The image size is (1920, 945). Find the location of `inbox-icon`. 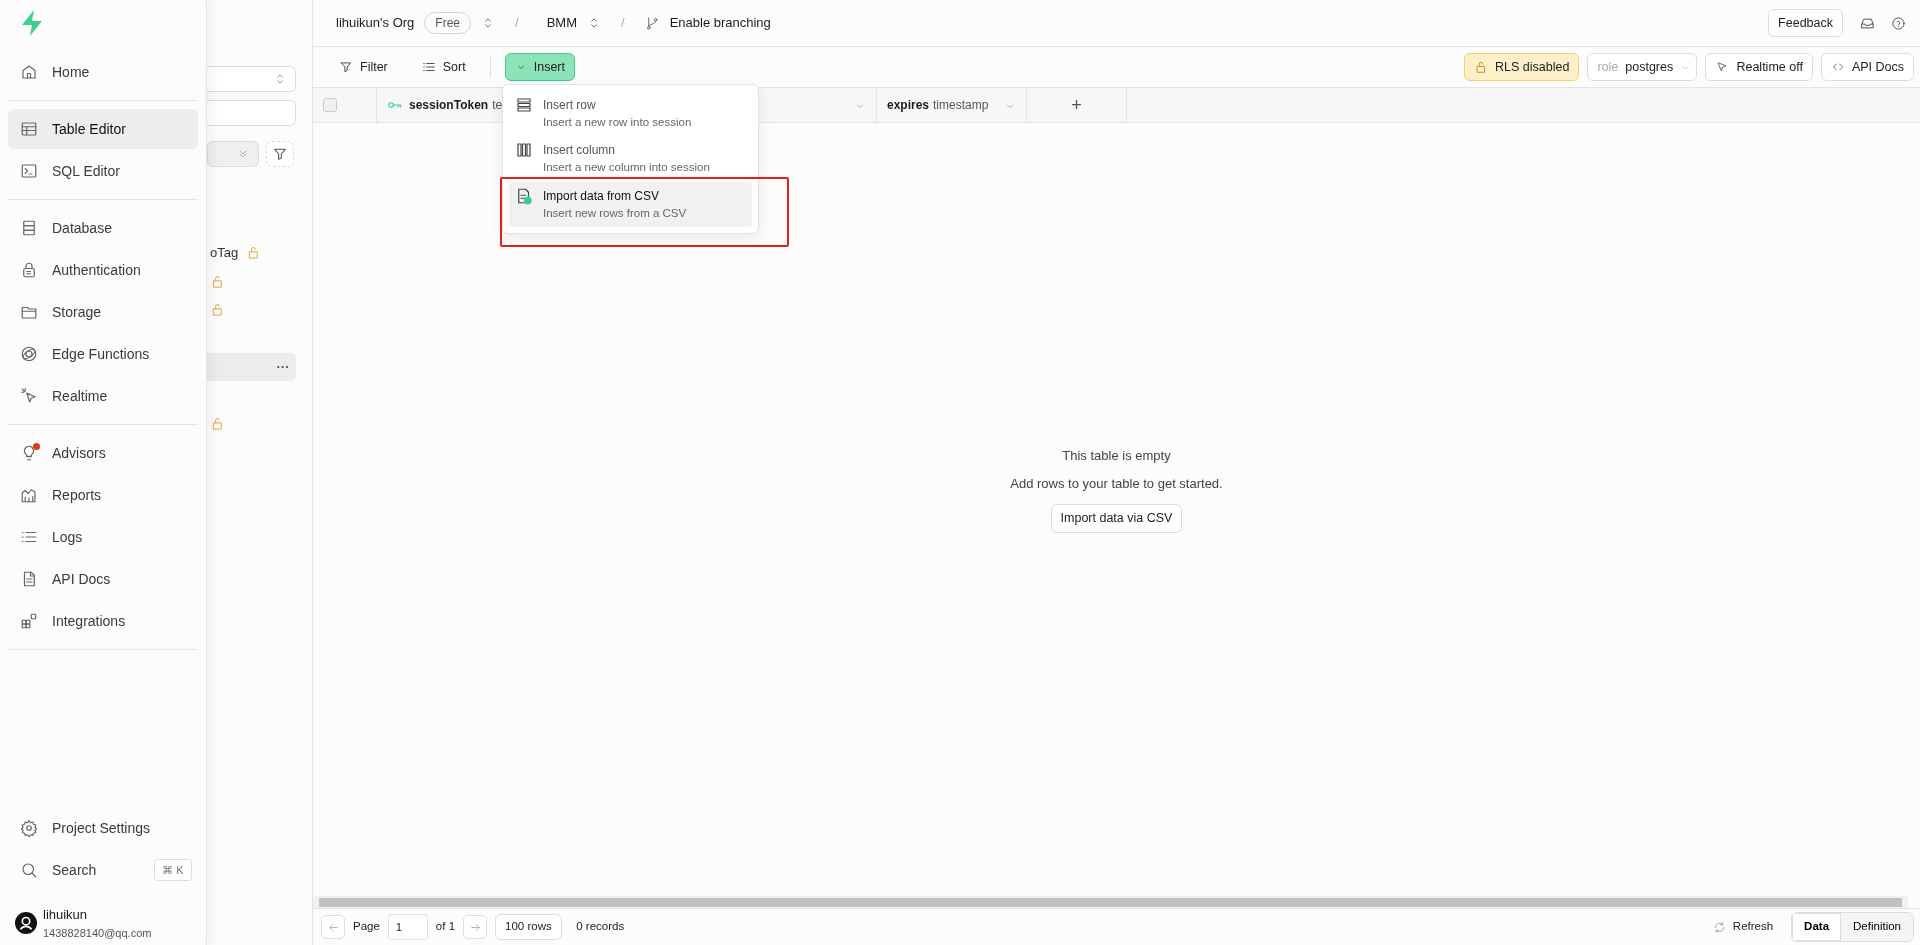

inbox-icon is located at coordinates (1867, 24).